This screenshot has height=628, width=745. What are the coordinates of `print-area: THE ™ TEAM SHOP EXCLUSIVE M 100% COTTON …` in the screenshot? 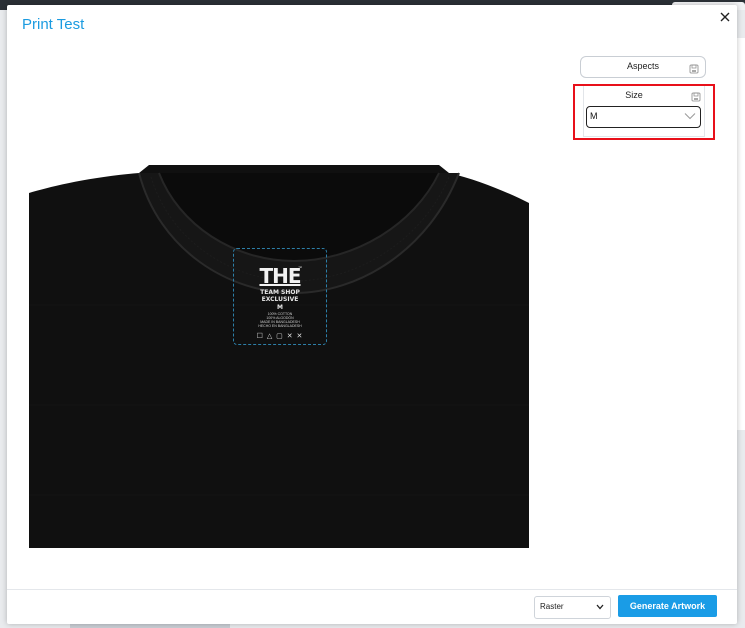 It's located at (280, 296).